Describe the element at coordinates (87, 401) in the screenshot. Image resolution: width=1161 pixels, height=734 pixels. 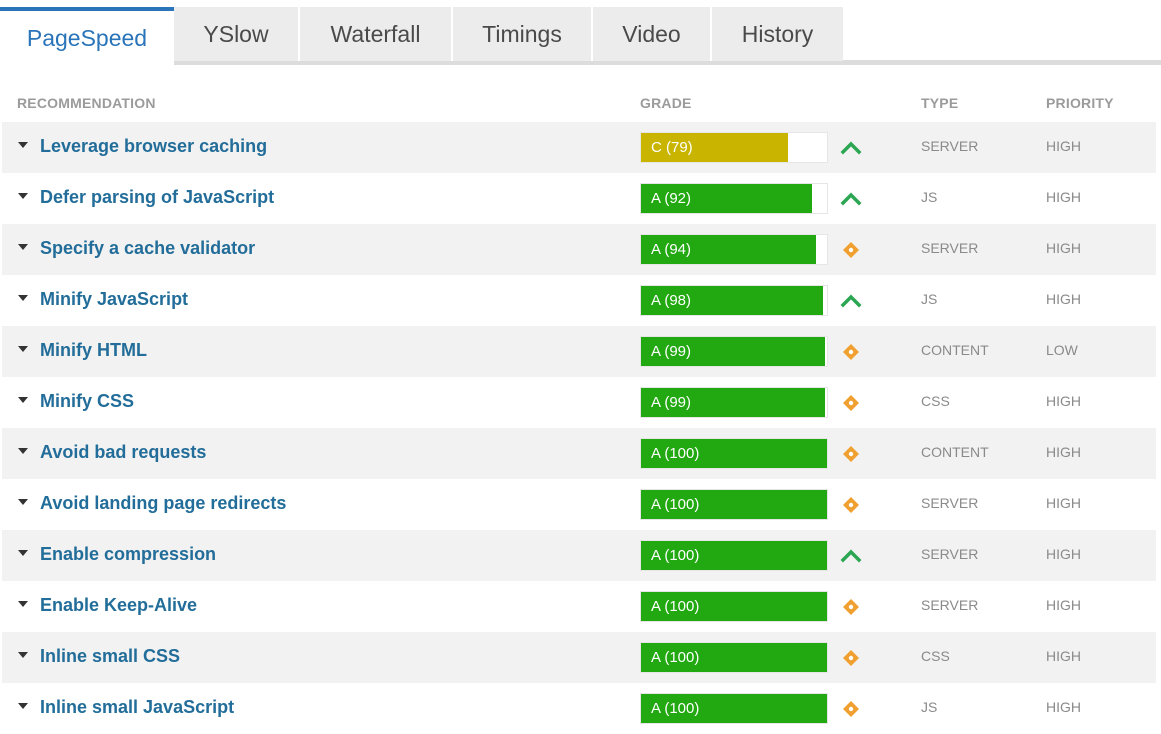
I see `recommendation-link: Minify CSS` at that location.